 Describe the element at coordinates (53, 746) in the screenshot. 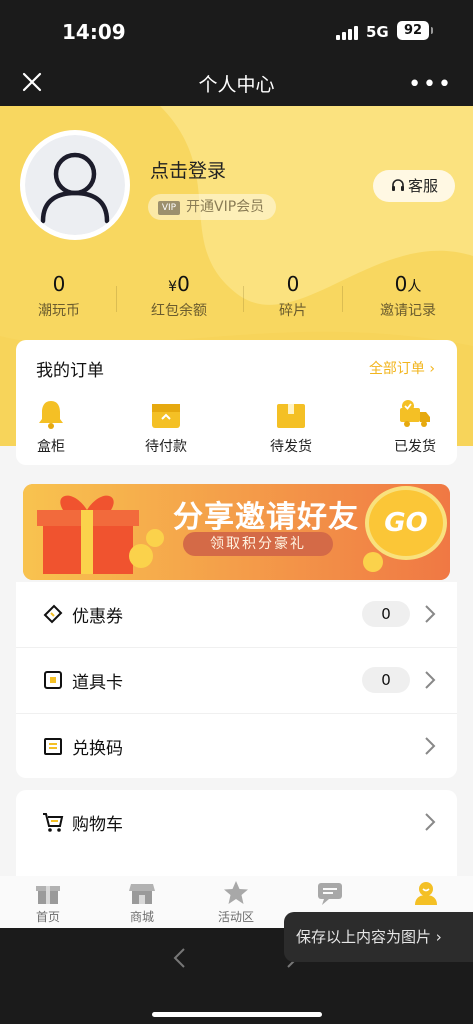

I see `redeem-code-icon` at that location.